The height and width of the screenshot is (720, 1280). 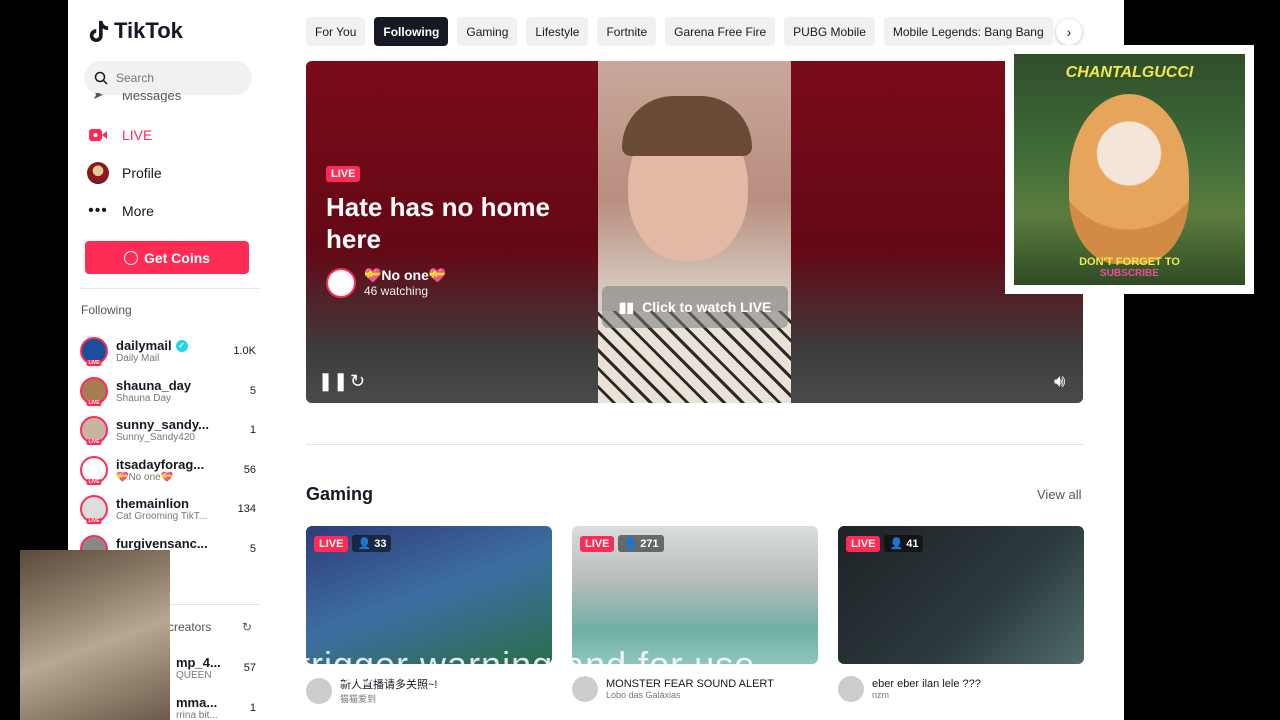 What do you see at coordinates (829, 31) in the screenshot?
I see `tab-pubg-mobile: PUBG Mobile` at bounding box center [829, 31].